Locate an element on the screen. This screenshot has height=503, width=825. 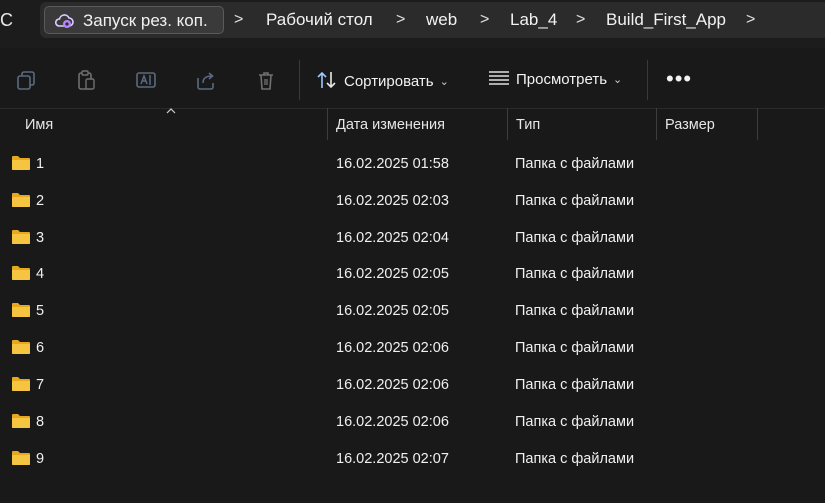
breadcrumb-item-desktop: Рабочий стол is located at coordinates (319, 20).